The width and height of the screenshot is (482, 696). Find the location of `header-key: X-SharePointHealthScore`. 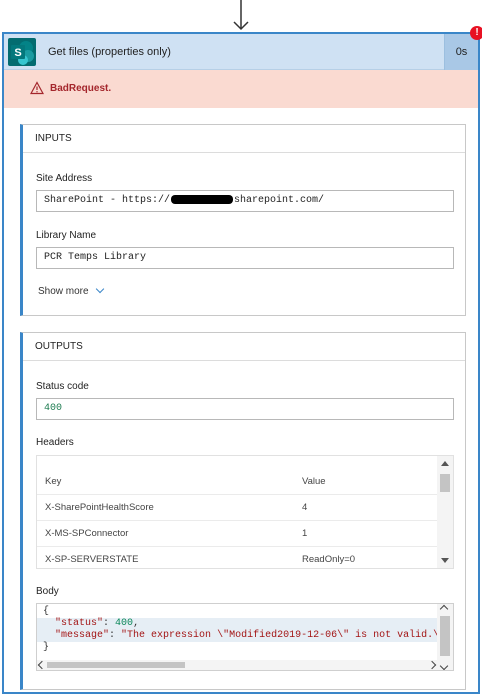

header-key: X-SharePointHealthScore is located at coordinates (99, 507).